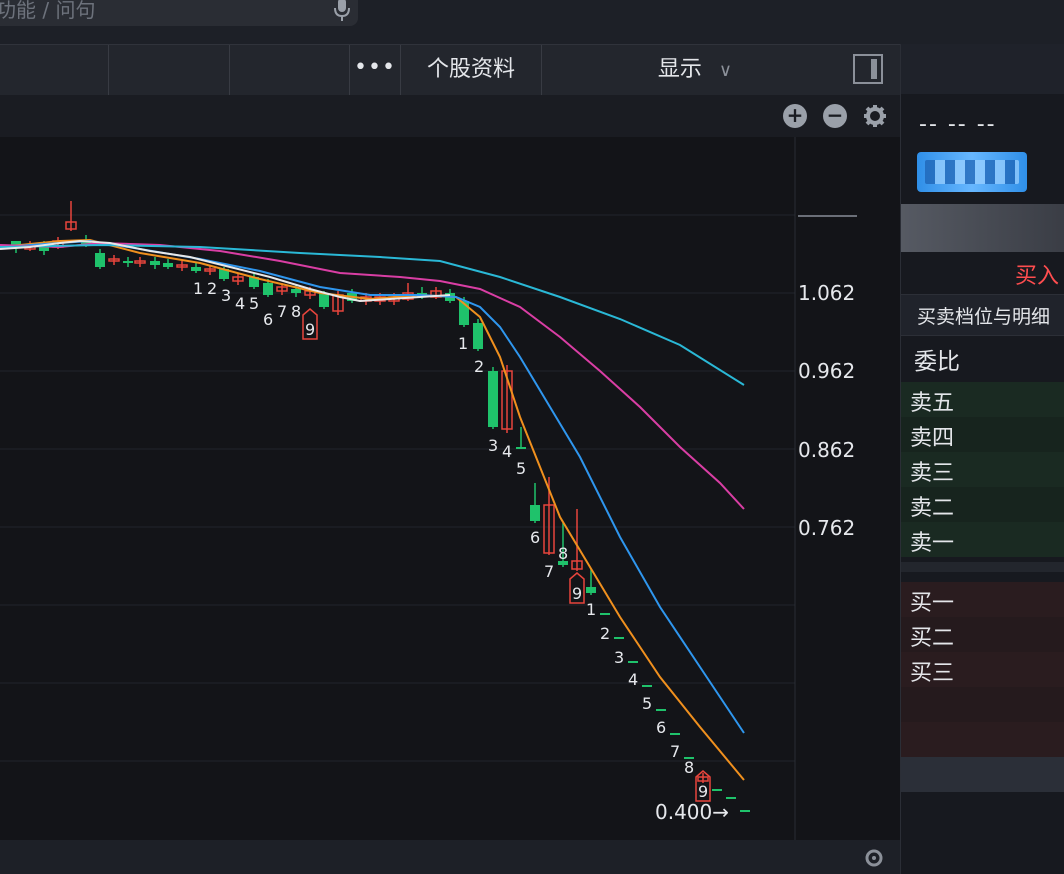  What do you see at coordinates (982, 599) in the screenshot?
I see `buy-level-1: 买一` at bounding box center [982, 599].